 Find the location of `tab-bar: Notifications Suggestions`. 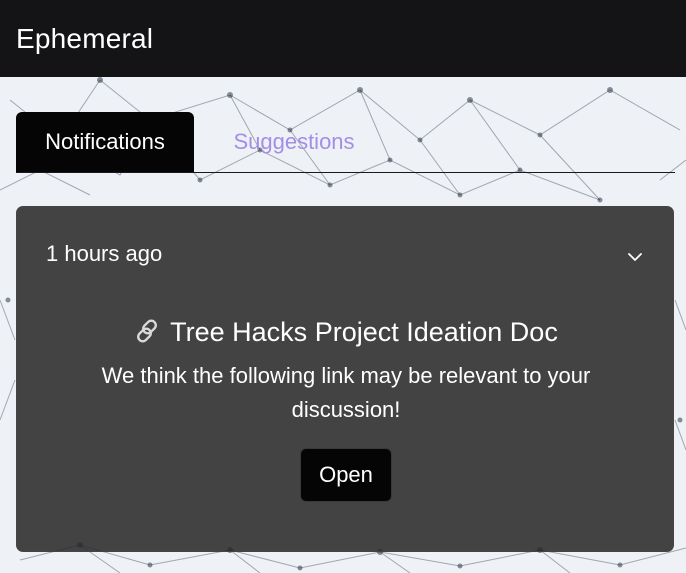

tab-bar: Notifications Suggestions is located at coordinates (345, 142).